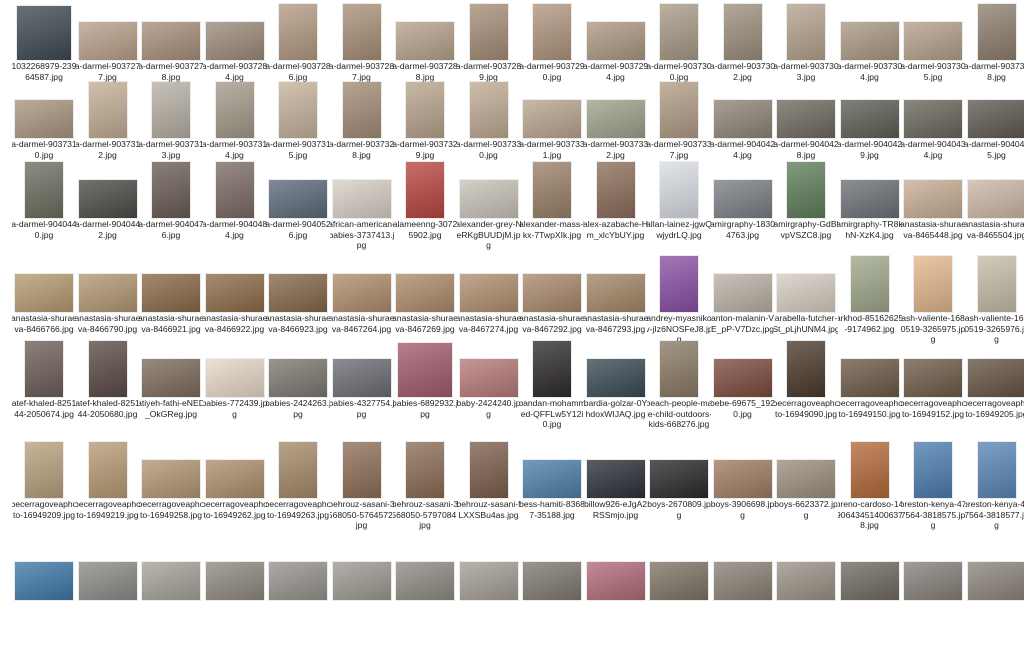 Image resolution: width=1024 pixels, height=649 pixels. I want to click on file-item: boys-6623372.jpg, so click(806, 491).